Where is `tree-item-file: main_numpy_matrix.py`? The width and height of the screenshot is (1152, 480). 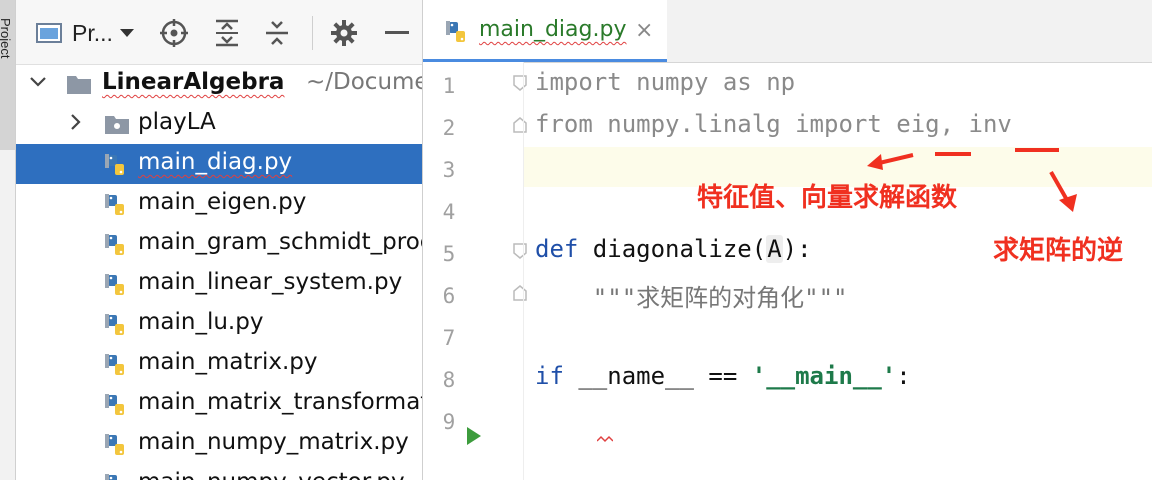 tree-item-file: main_numpy_matrix.py is located at coordinates (219, 444).